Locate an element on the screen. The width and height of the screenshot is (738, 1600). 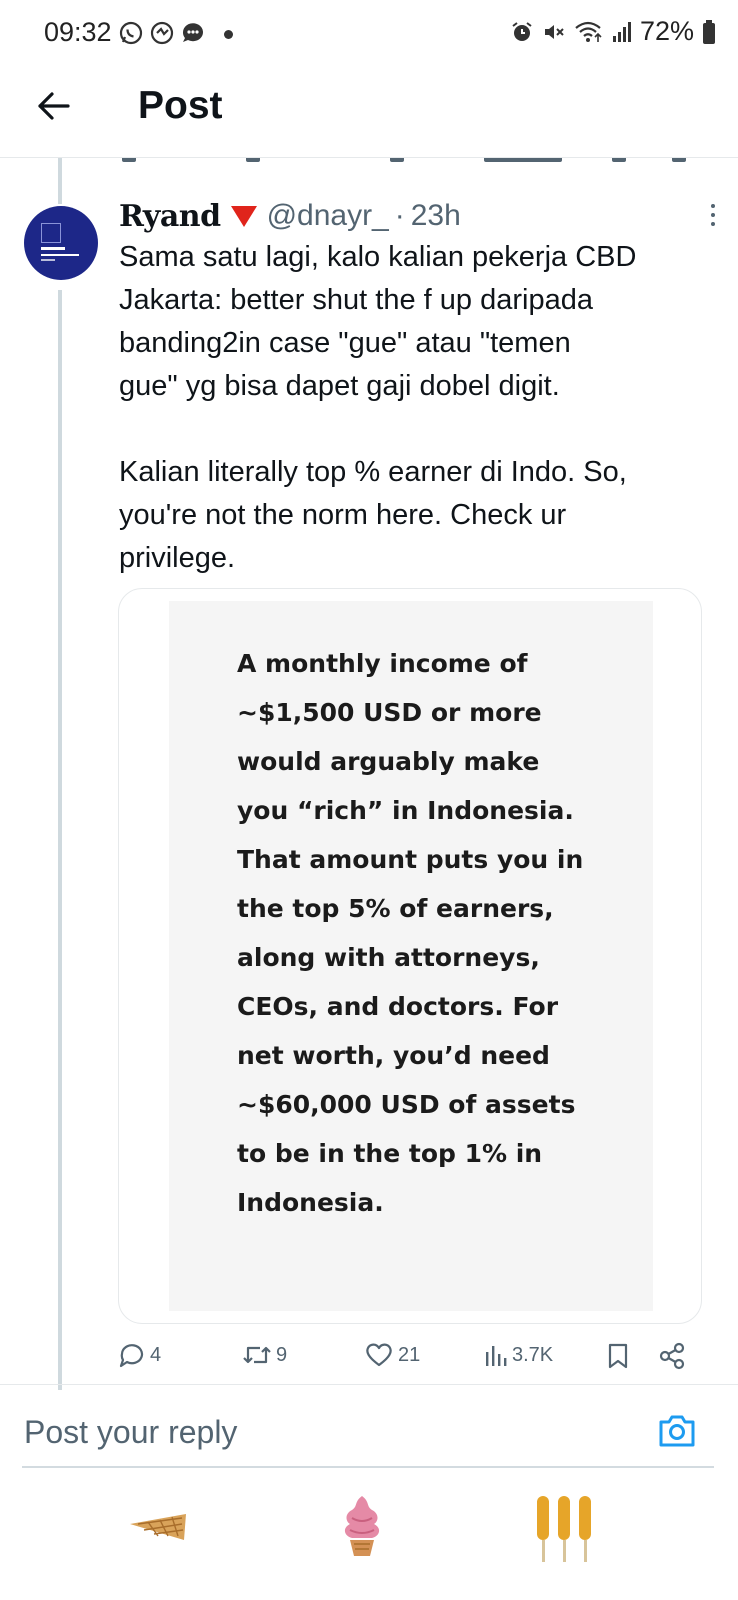
share-icon is located at coordinates (672, 1356).